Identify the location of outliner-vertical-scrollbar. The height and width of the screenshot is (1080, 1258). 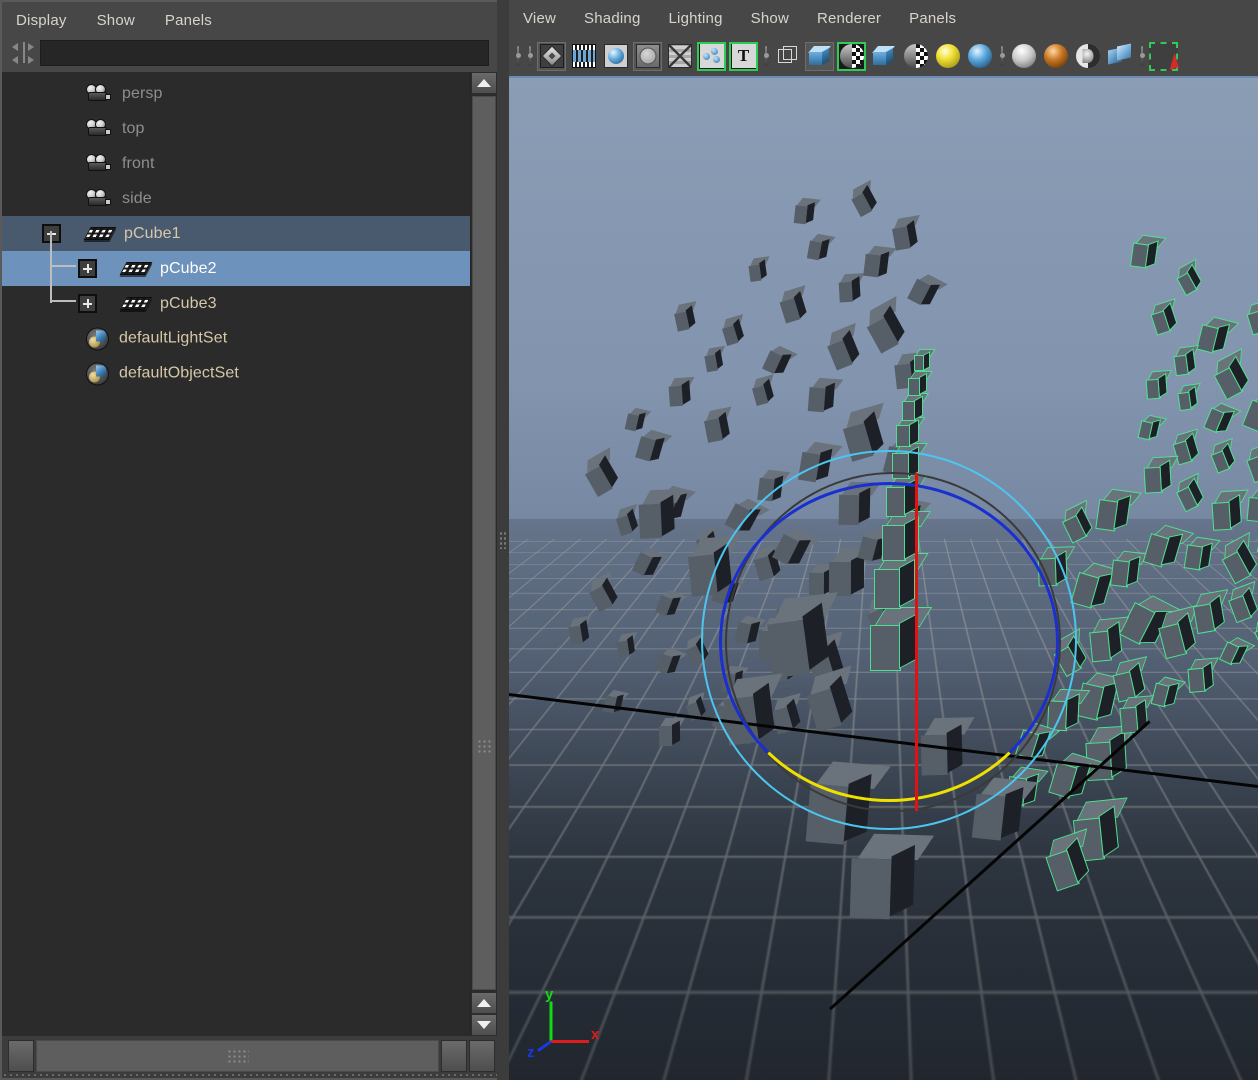
(483, 554).